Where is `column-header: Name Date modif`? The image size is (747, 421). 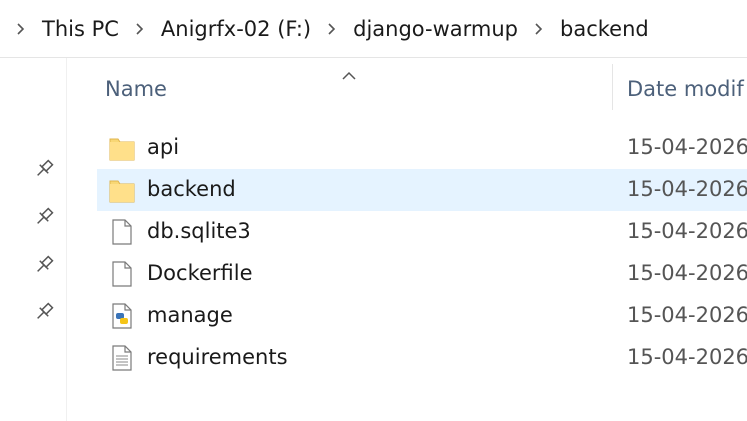
column-header: Name Date modif is located at coordinates (422, 88).